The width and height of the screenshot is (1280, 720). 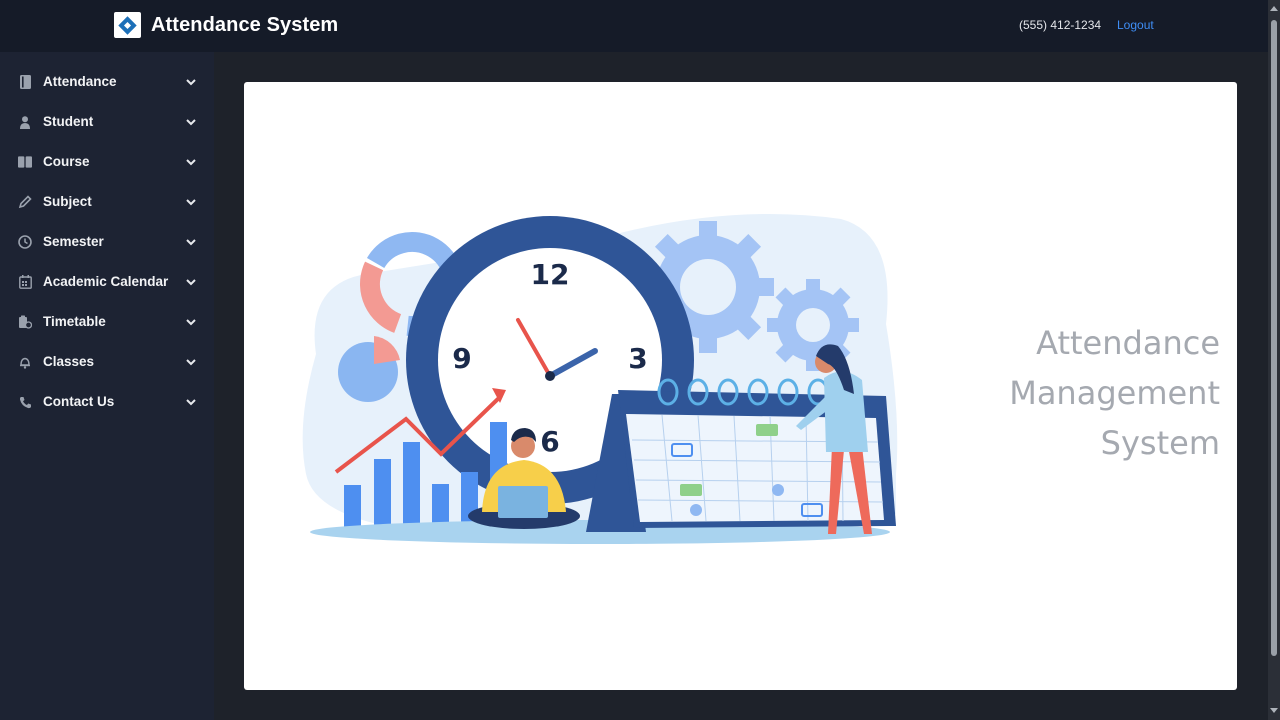 What do you see at coordinates (68, 121) in the screenshot?
I see `sidebar-item-label: Student` at bounding box center [68, 121].